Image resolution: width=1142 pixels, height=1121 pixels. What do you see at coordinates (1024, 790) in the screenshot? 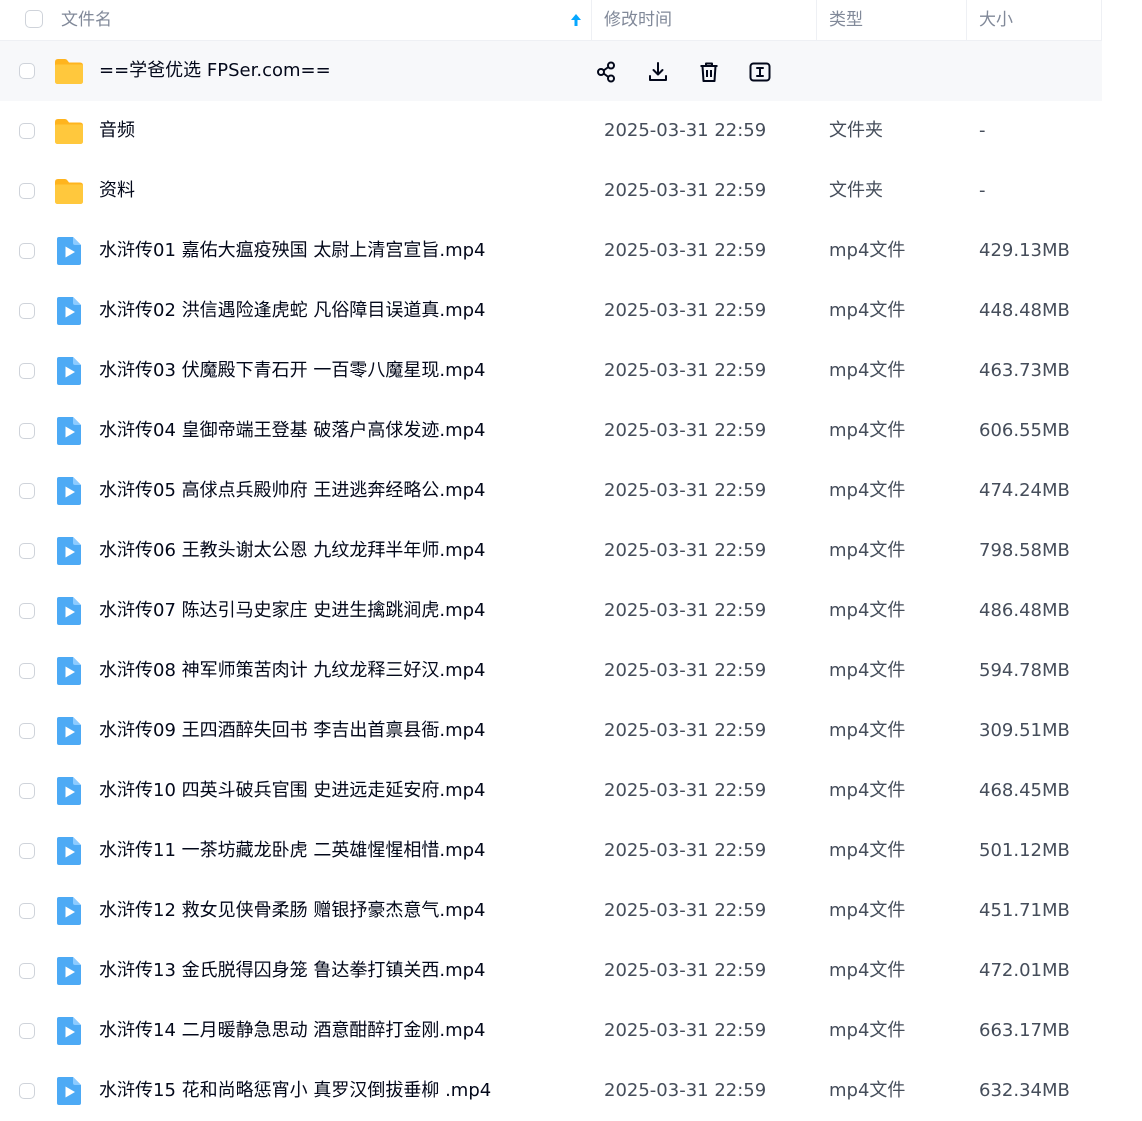
I see `file-size: 468.45MB` at bounding box center [1024, 790].